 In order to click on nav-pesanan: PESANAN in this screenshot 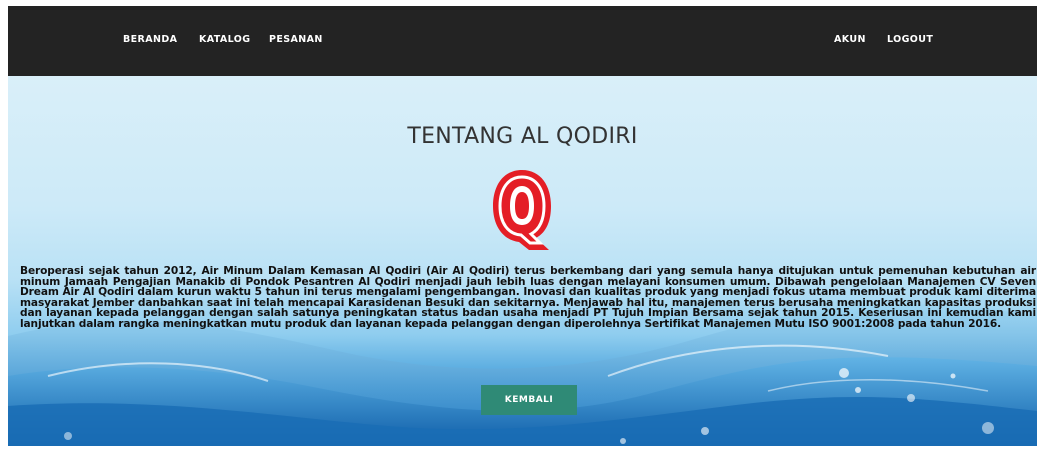, I will do `click(296, 39)`.